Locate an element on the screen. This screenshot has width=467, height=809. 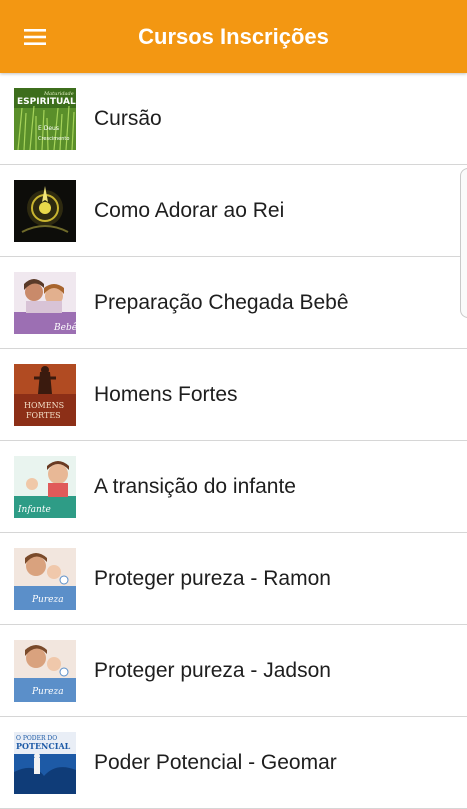
course-thumbnail-adorar is located at coordinates (45, 211).